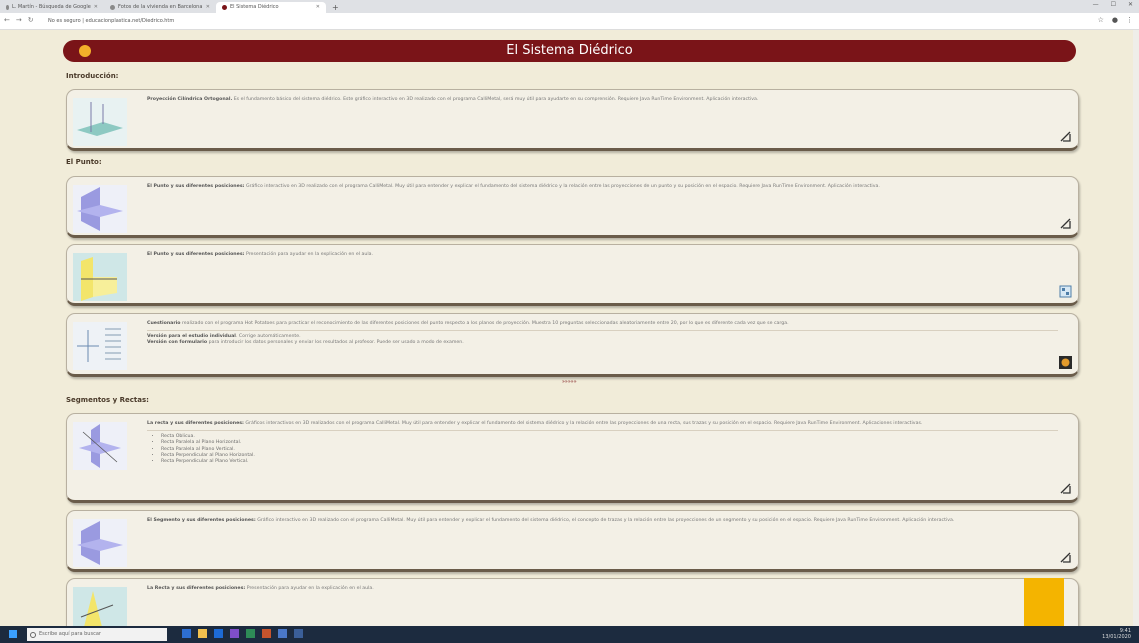 The image size is (1139, 643). What do you see at coordinates (100, 446) in the screenshot?
I see `line-thumbnail-icon` at bounding box center [100, 446].